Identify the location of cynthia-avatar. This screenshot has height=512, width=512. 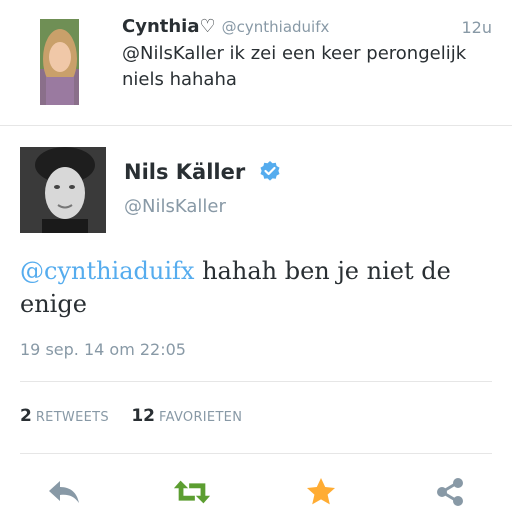
(59, 62).